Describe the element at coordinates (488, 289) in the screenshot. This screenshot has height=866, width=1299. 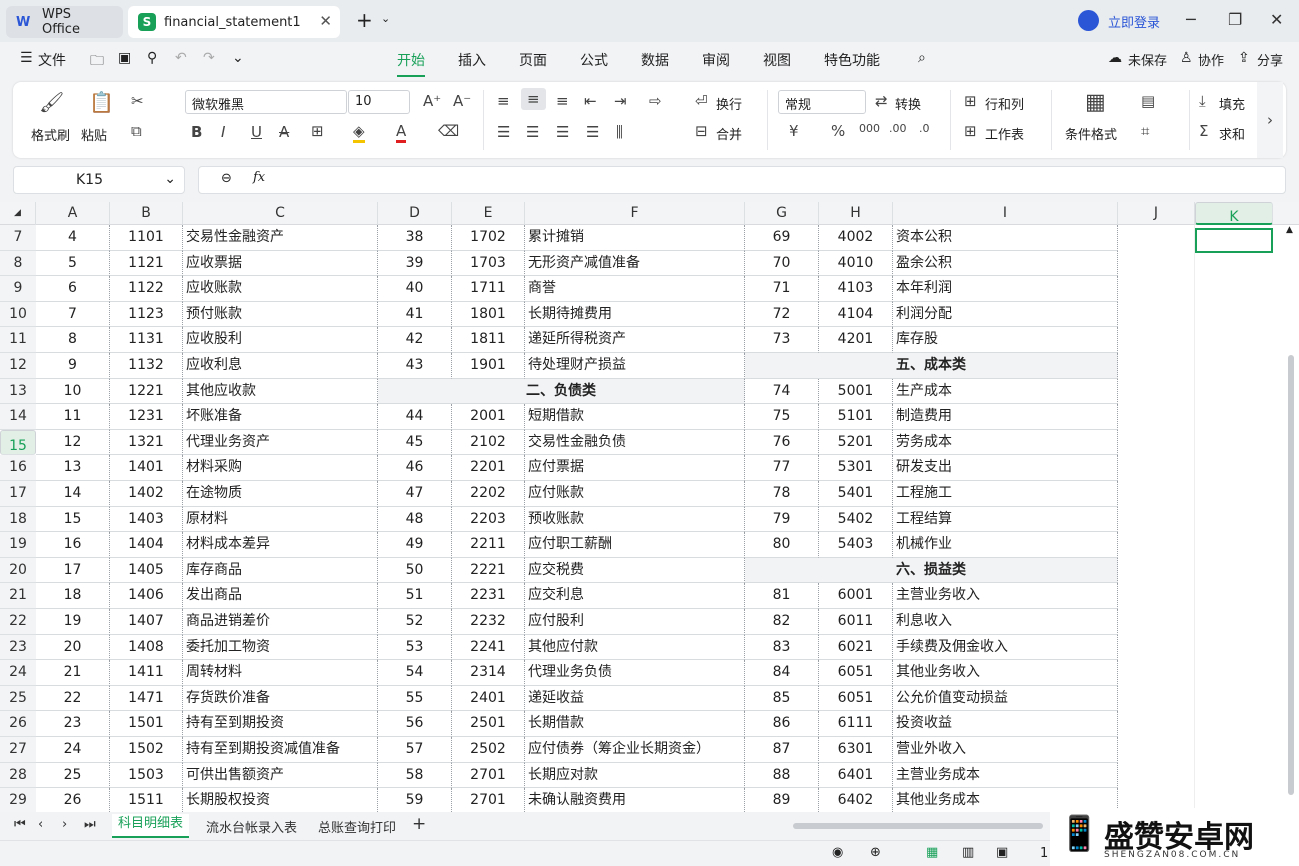
I see `cell-e: 1711` at that location.